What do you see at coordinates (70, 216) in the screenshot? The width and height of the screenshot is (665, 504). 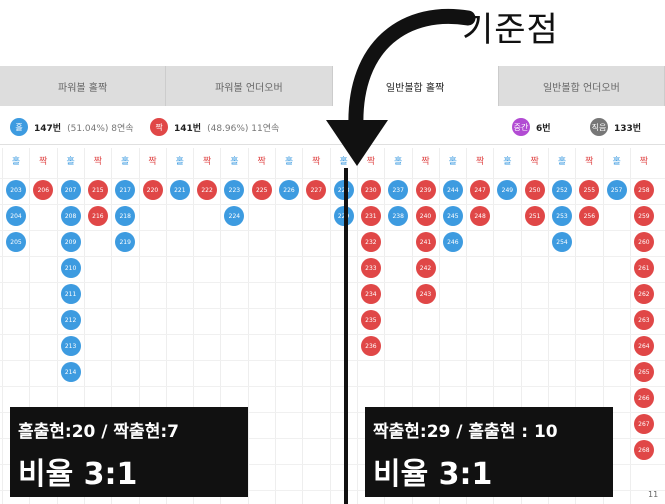 I see `result-ball: 208` at bounding box center [70, 216].